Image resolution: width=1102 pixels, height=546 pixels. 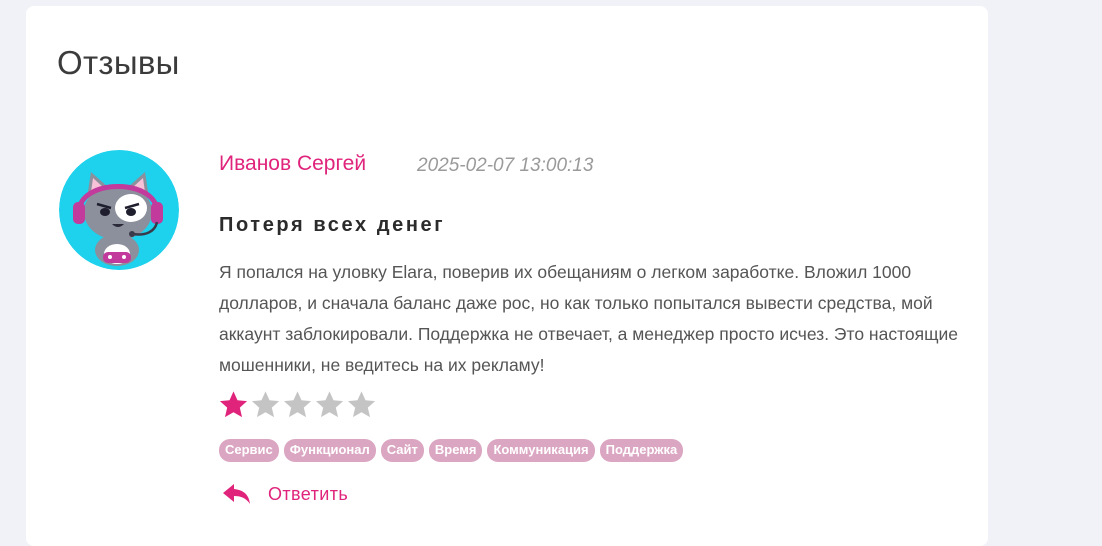 I want to click on section-title: Отзывы, so click(x=118, y=62).